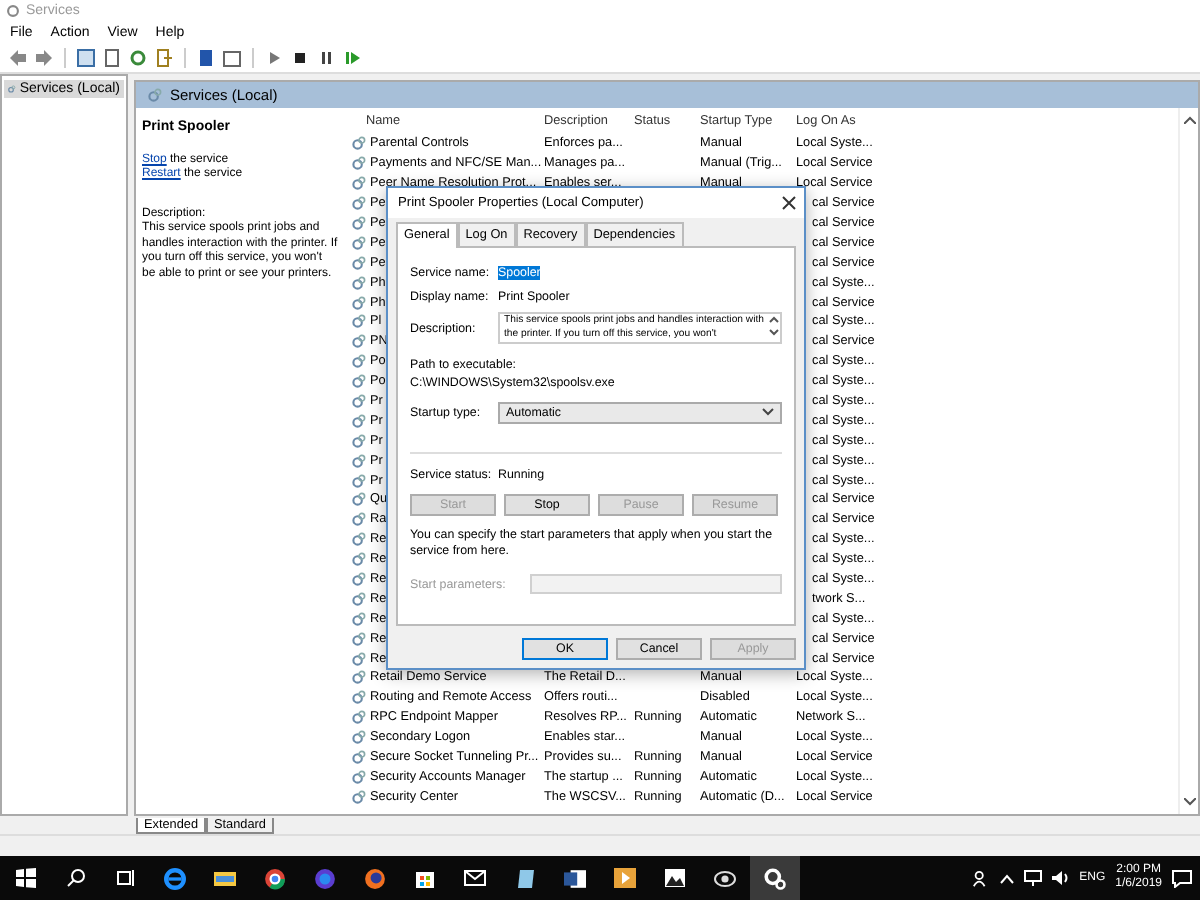 The width and height of the screenshot is (1200, 900). What do you see at coordinates (326, 58) in the screenshot?
I see `pause-icon` at bounding box center [326, 58].